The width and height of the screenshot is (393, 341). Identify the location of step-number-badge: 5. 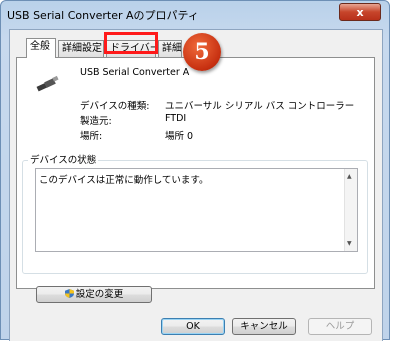
(202, 52).